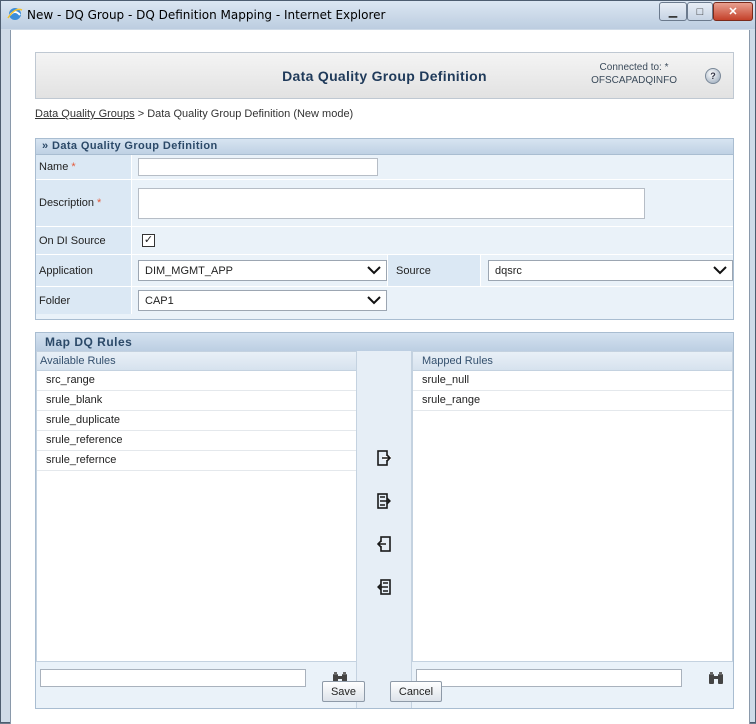 The height and width of the screenshot is (724, 756). I want to click on mapped-rules-header: Mapped Rules, so click(572, 361).